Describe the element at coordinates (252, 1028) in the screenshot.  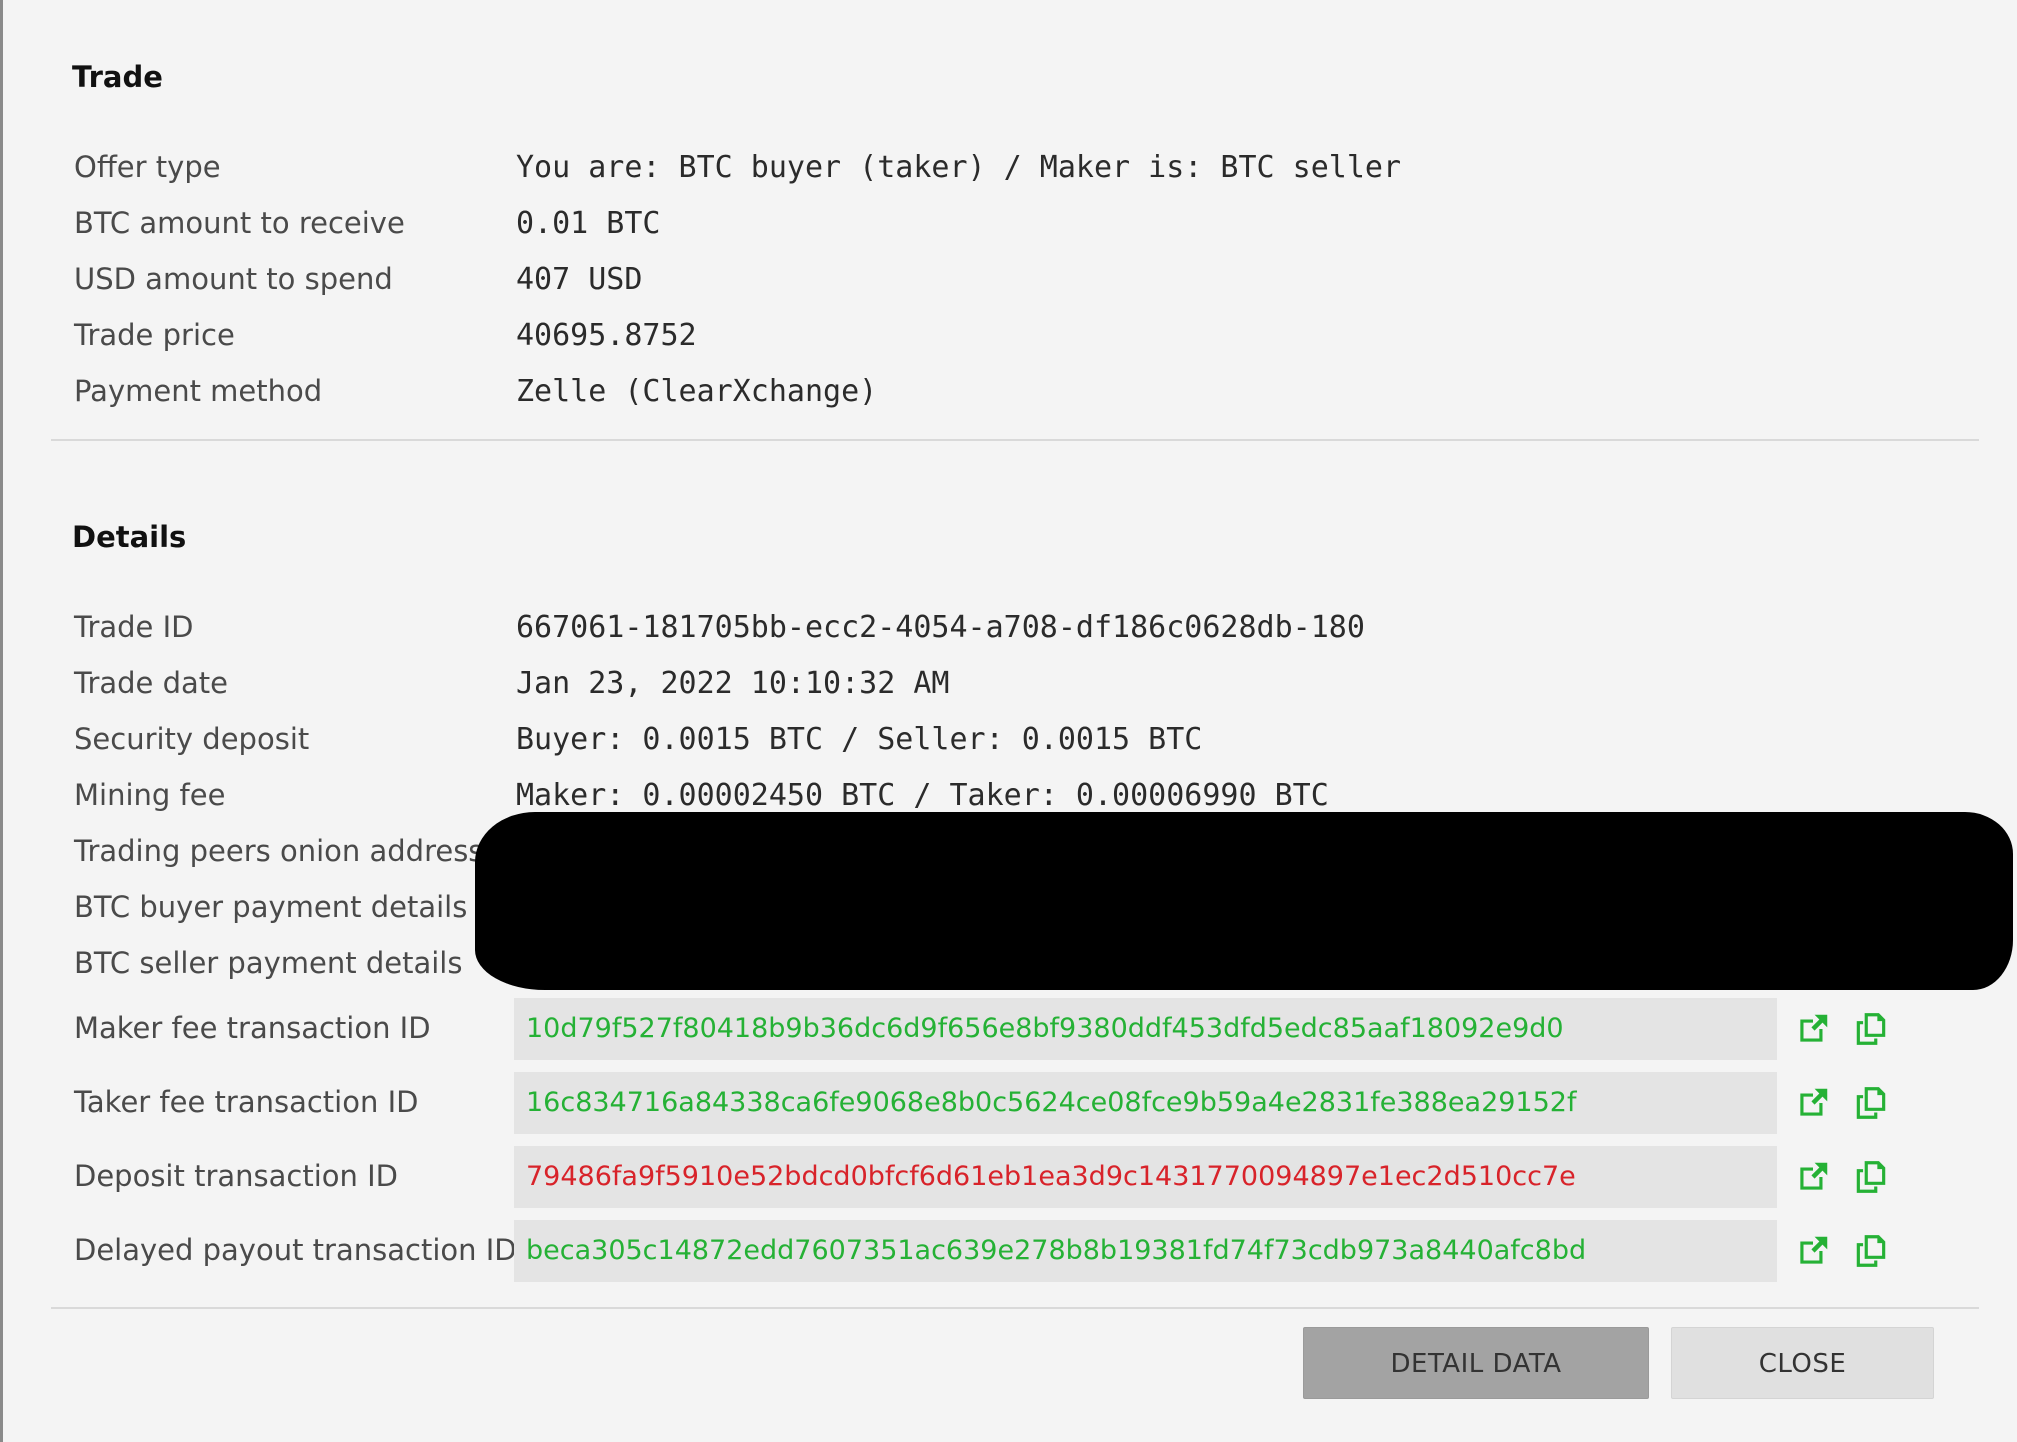
I see `maker-fee-tx-label: Maker fee transaction ID` at that location.